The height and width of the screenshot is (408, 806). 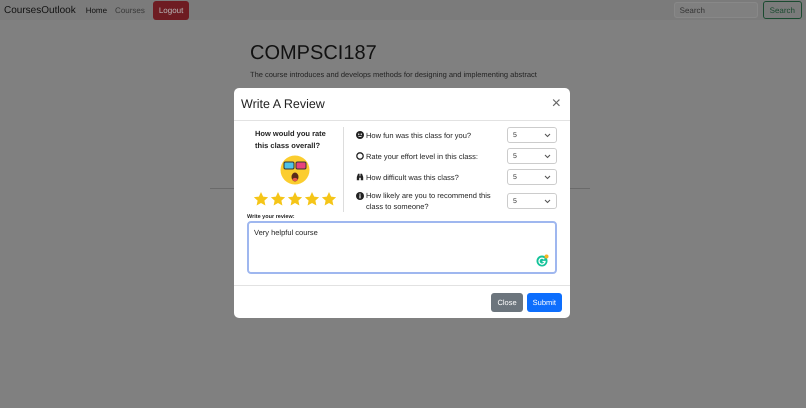 What do you see at coordinates (295, 170) in the screenshot?
I see `shocked-face-icon` at bounding box center [295, 170].